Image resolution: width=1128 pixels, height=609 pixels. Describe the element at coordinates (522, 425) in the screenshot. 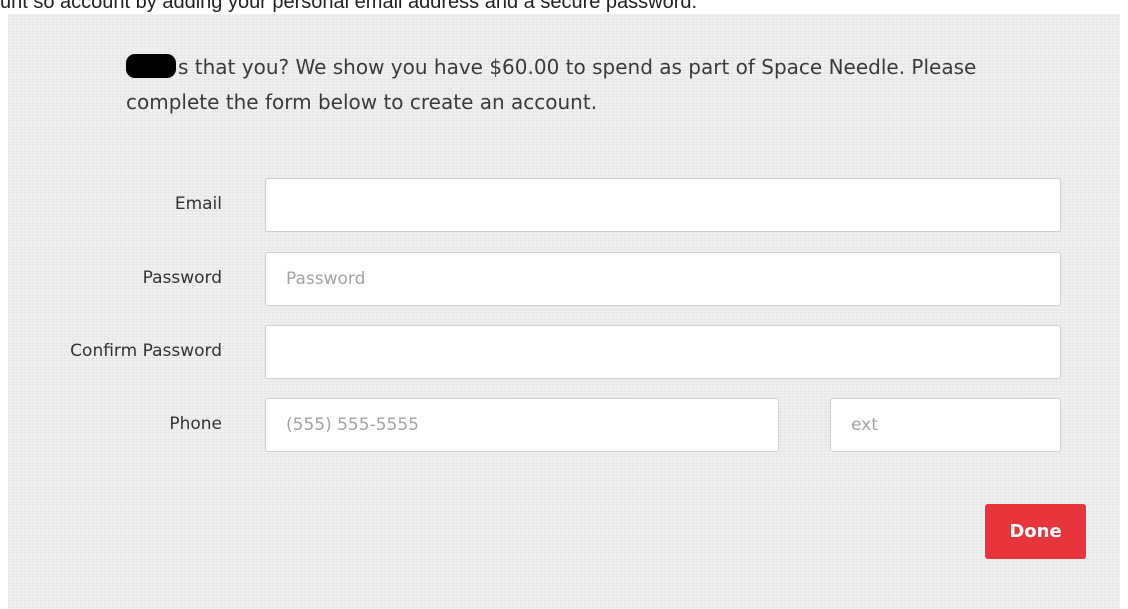

I see `phone-field` at that location.